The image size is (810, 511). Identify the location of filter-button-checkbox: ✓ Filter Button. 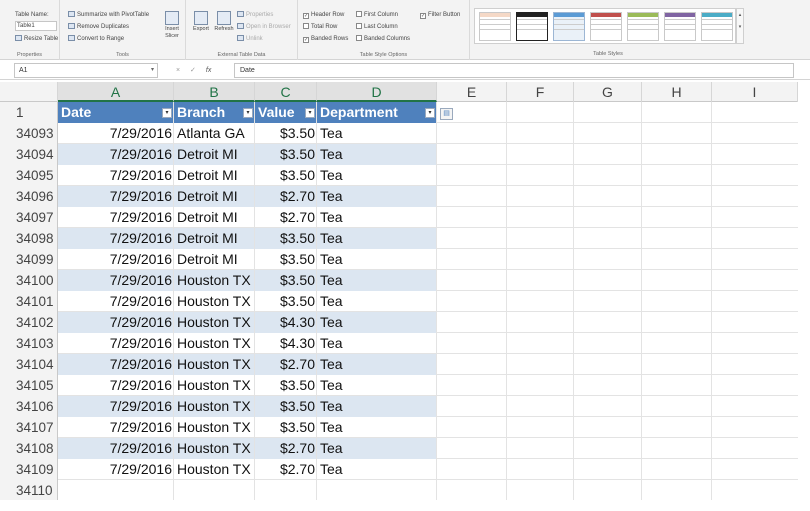
(440, 15).